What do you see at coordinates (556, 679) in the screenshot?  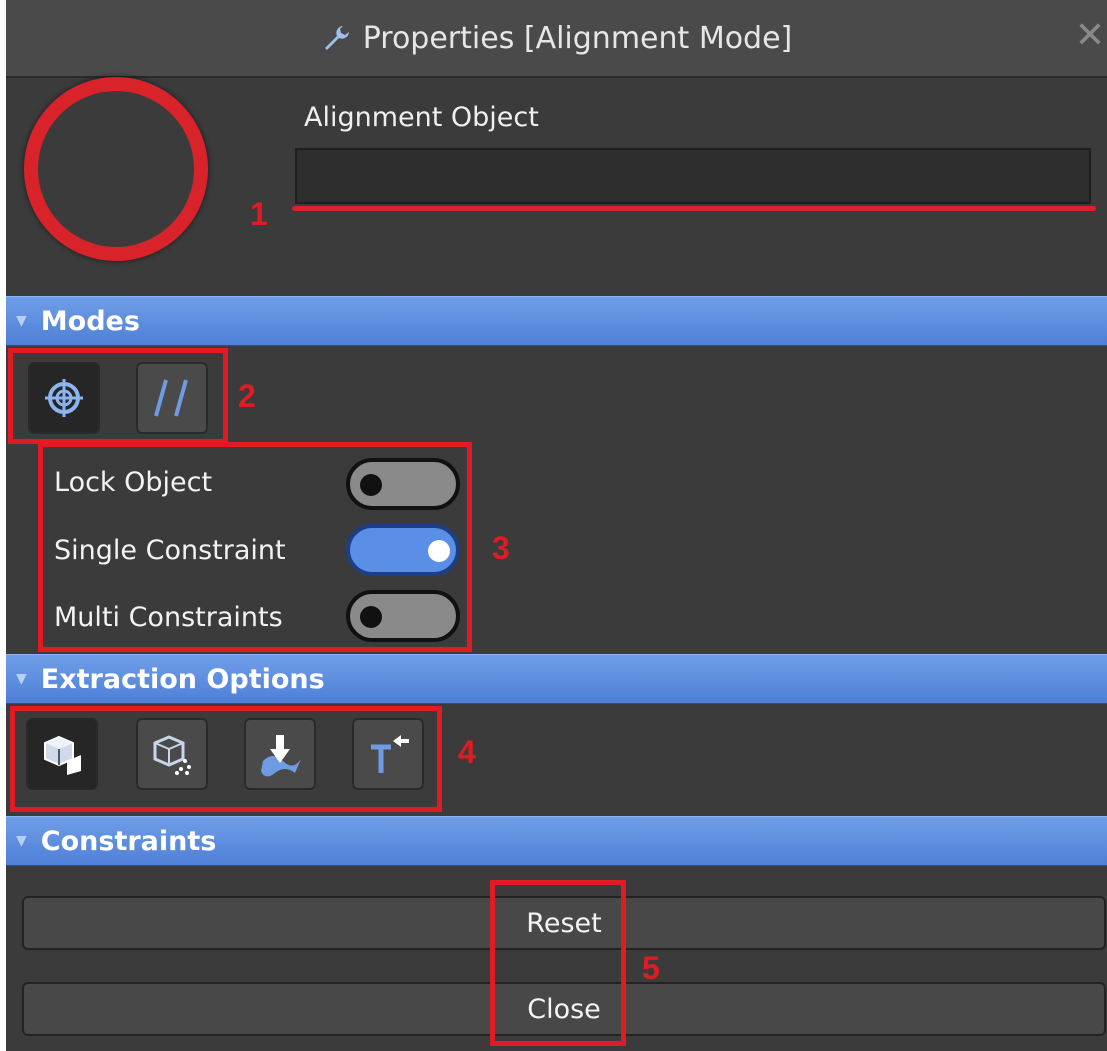 I see `section-header-extraction-options: ▼ Extraction Options` at bounding box center [556, 679].